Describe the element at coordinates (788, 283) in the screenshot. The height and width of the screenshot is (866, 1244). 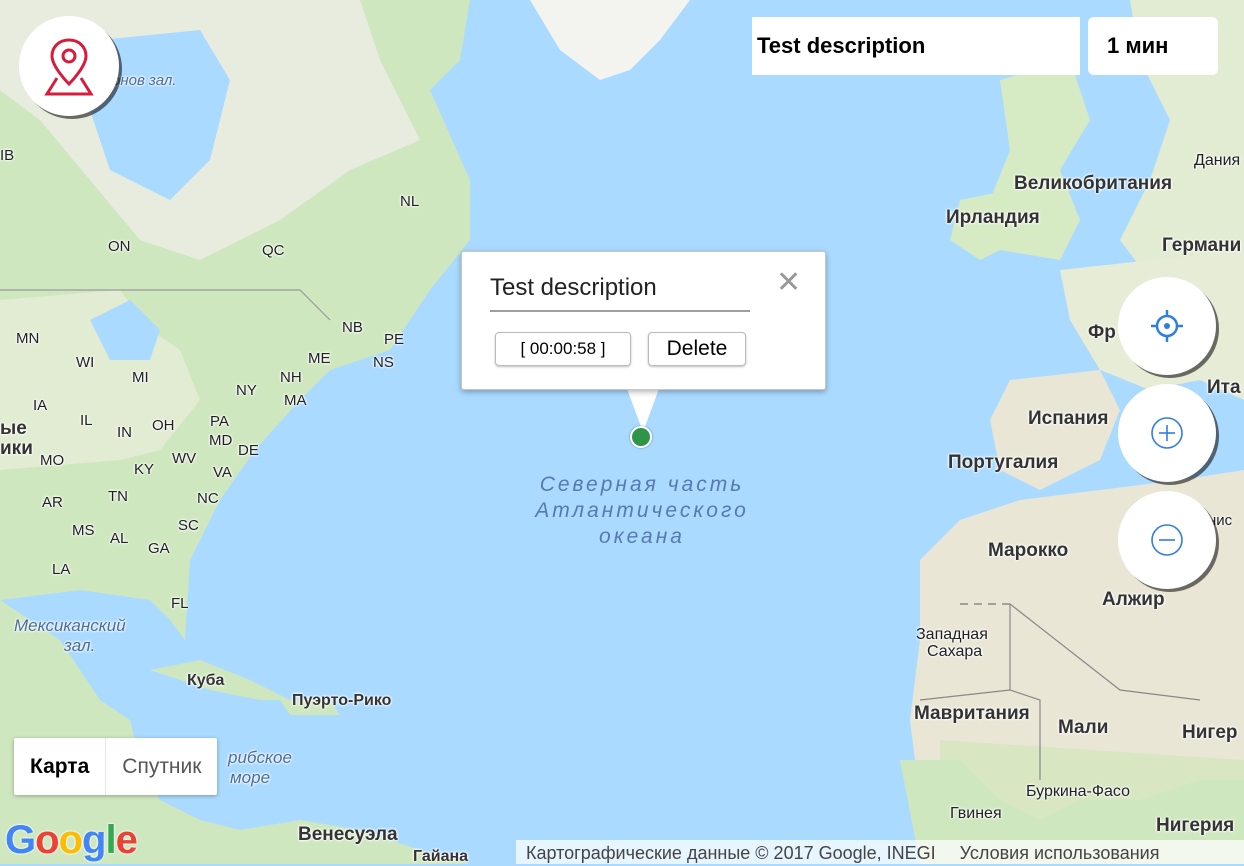
I see `close-icon: ✕` at that location.